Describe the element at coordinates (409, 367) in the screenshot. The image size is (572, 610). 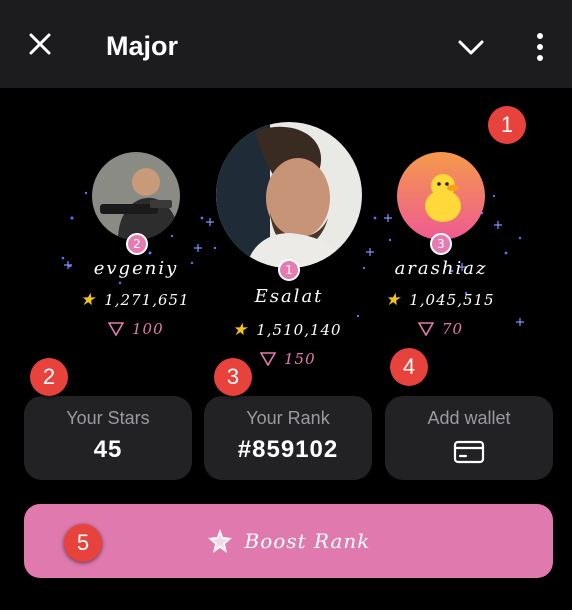
I see `annotation-marker-4: 4` at that location.